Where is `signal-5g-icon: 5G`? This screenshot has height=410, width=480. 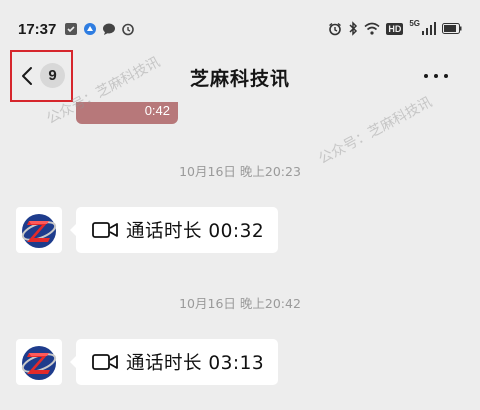
signal-5g-icon: 5G is located at coordinates (414, 23).